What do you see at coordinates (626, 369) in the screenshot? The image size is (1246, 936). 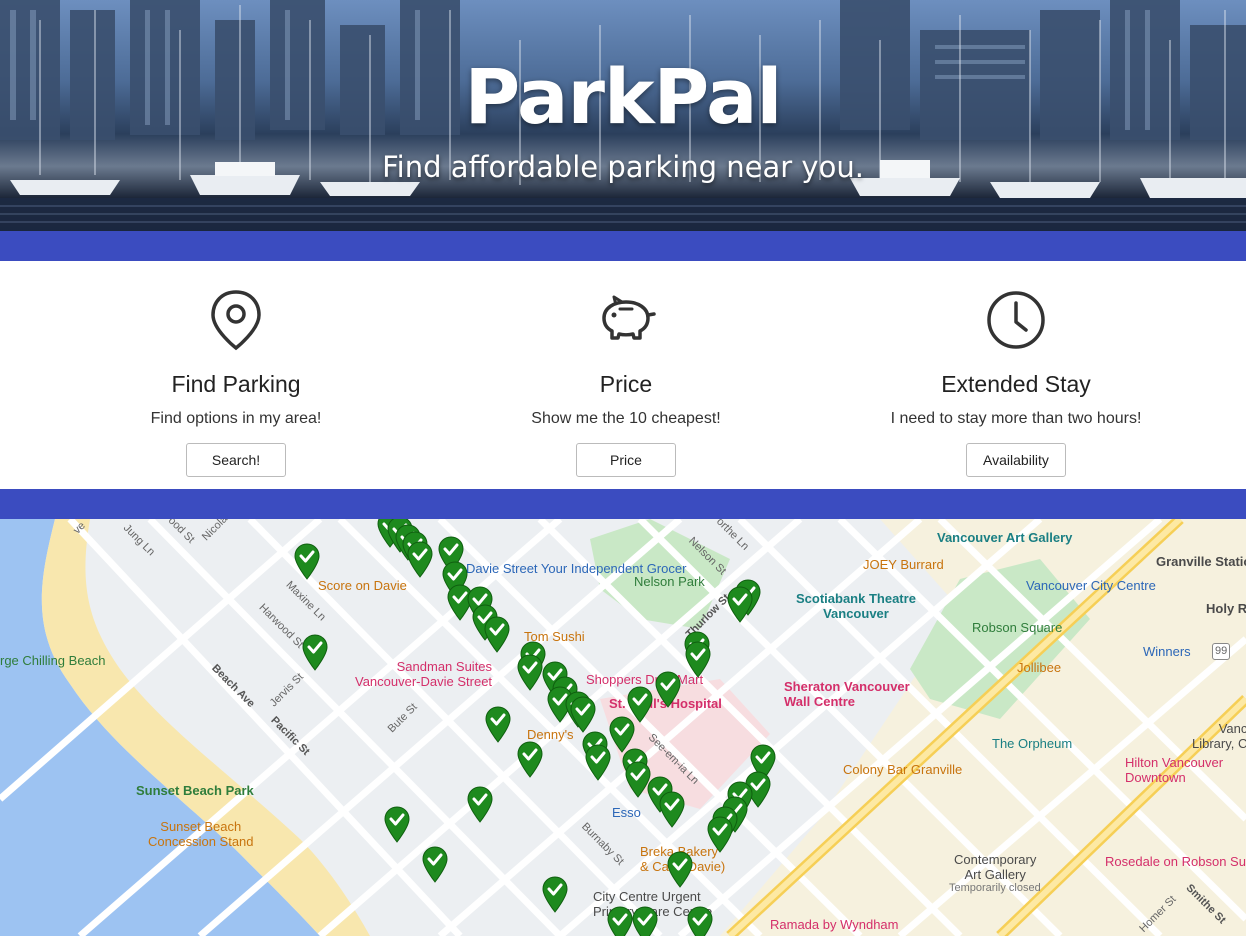 I see `feature-price: Price Show me the 10 cheapest! Price` at bounding box center [626, 369].